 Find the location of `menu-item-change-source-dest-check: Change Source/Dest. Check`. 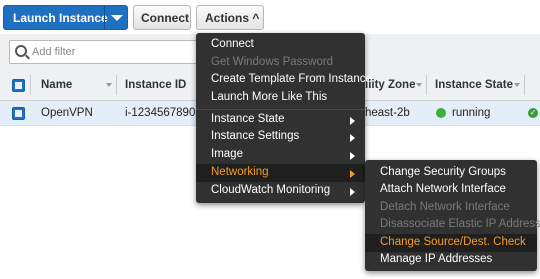

menu-item-change-source-dest-check: Change Source/Dest. Check is located at coordinates (451, 243).